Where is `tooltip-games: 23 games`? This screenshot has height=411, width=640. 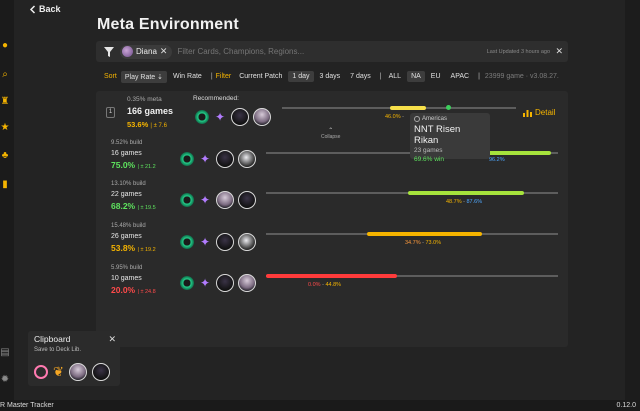
tooltip-games: 23 games is located at coordinates (428, 150).